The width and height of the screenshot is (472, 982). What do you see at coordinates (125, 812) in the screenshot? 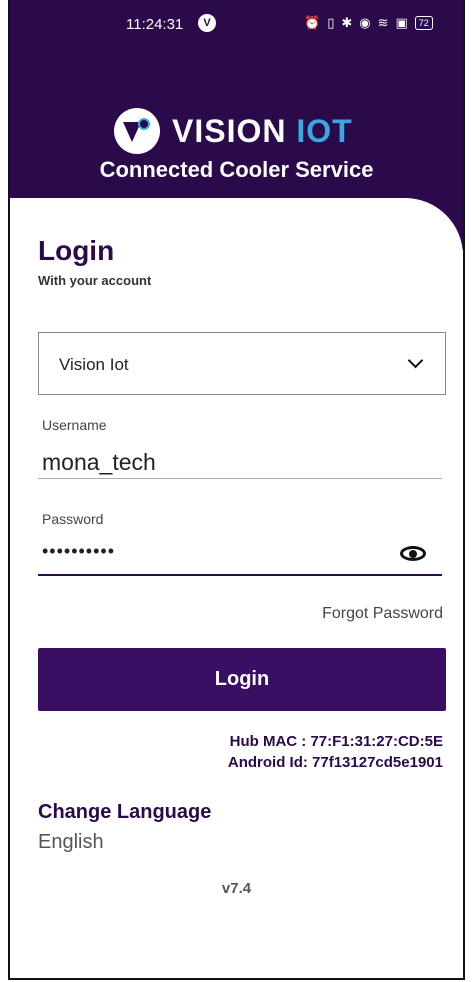
I see `change-language-title: Change Language` at bounding box center [125, 812].